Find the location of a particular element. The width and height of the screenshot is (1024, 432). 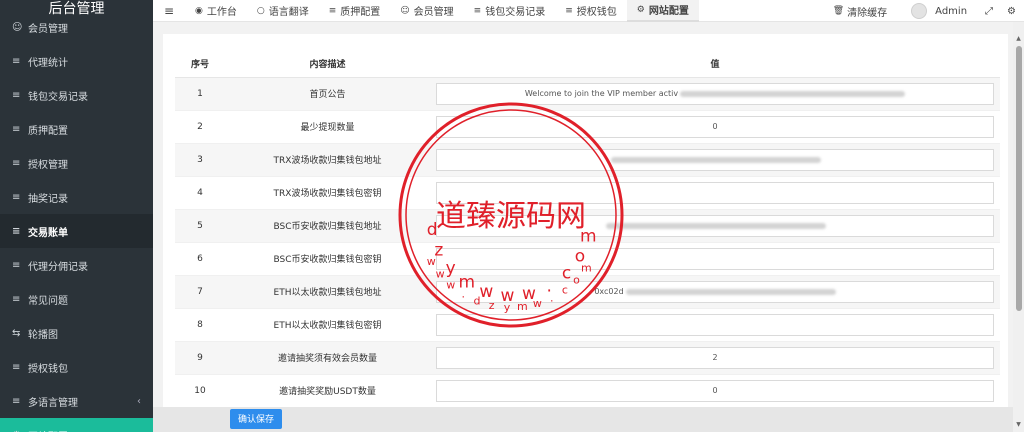

sidebar-item: ⇆ 轮播图 is located at coordinates (76, 333).